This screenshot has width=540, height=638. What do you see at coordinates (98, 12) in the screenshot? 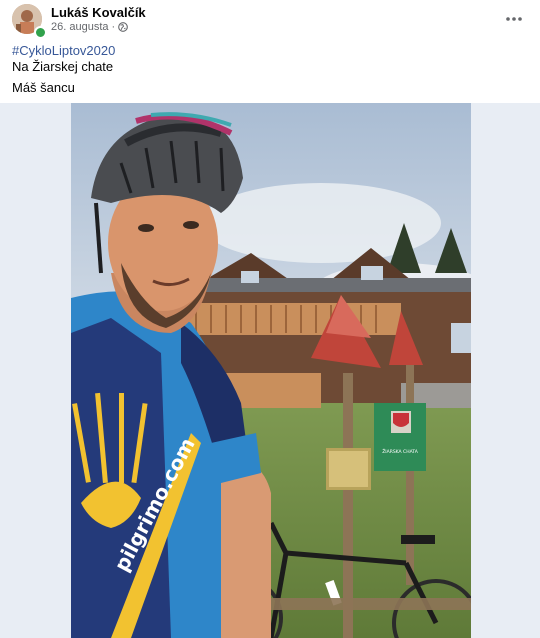
I see `author-name: Lukáš Kovalčík` at bounding box center [98, 12].